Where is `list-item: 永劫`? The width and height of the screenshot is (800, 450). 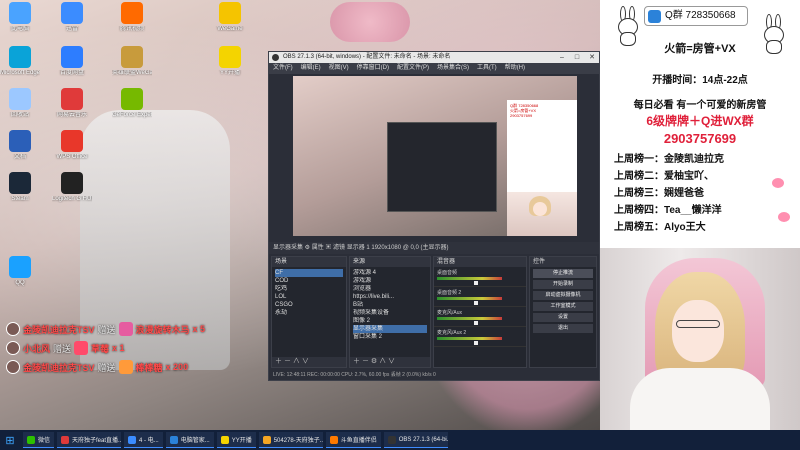
list-item: 永劫 is located at coordinates (309, 313).